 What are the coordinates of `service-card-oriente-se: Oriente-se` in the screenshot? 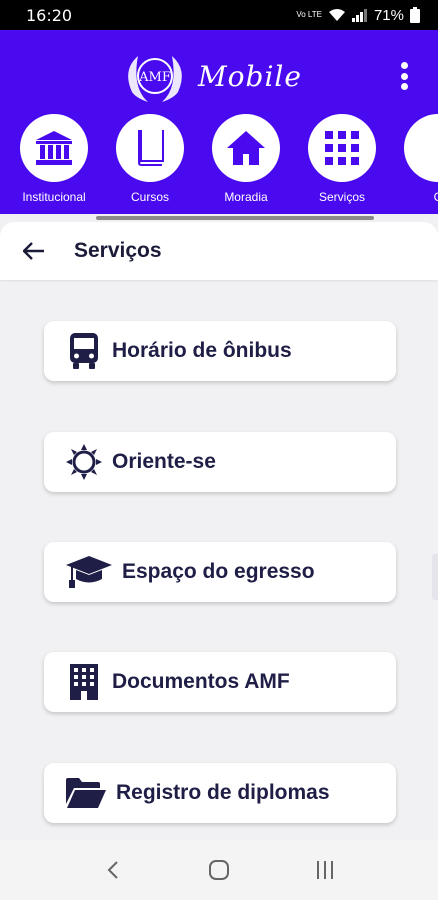 It's located at (220, 462).